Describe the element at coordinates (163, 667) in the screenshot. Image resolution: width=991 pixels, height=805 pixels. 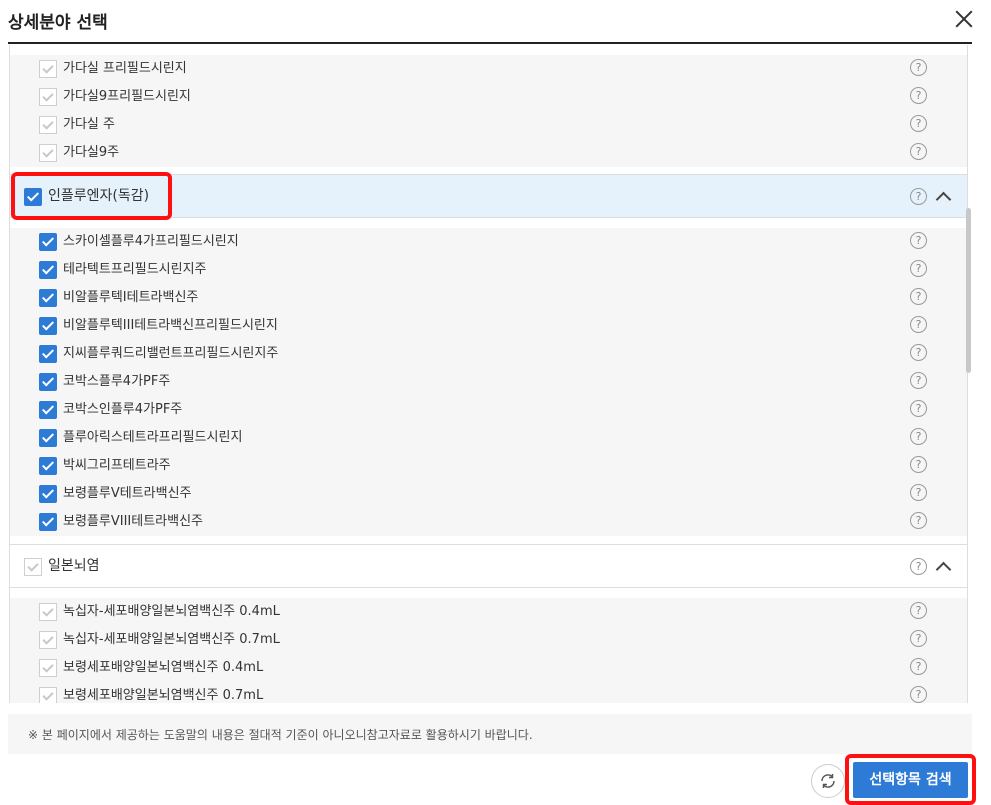
I see `item-label: 보령세포배양일본뇌염백신주 0.4mL` at that location.